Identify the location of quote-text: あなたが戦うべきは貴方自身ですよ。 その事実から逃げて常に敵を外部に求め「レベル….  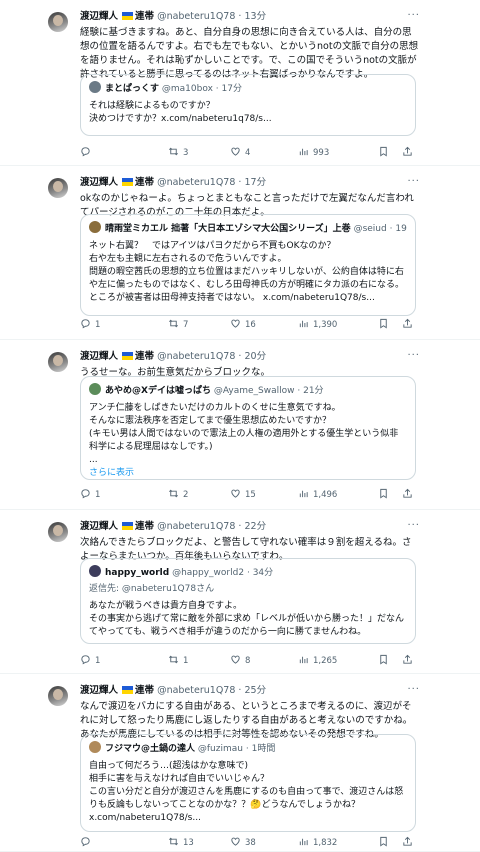
(247, 619).